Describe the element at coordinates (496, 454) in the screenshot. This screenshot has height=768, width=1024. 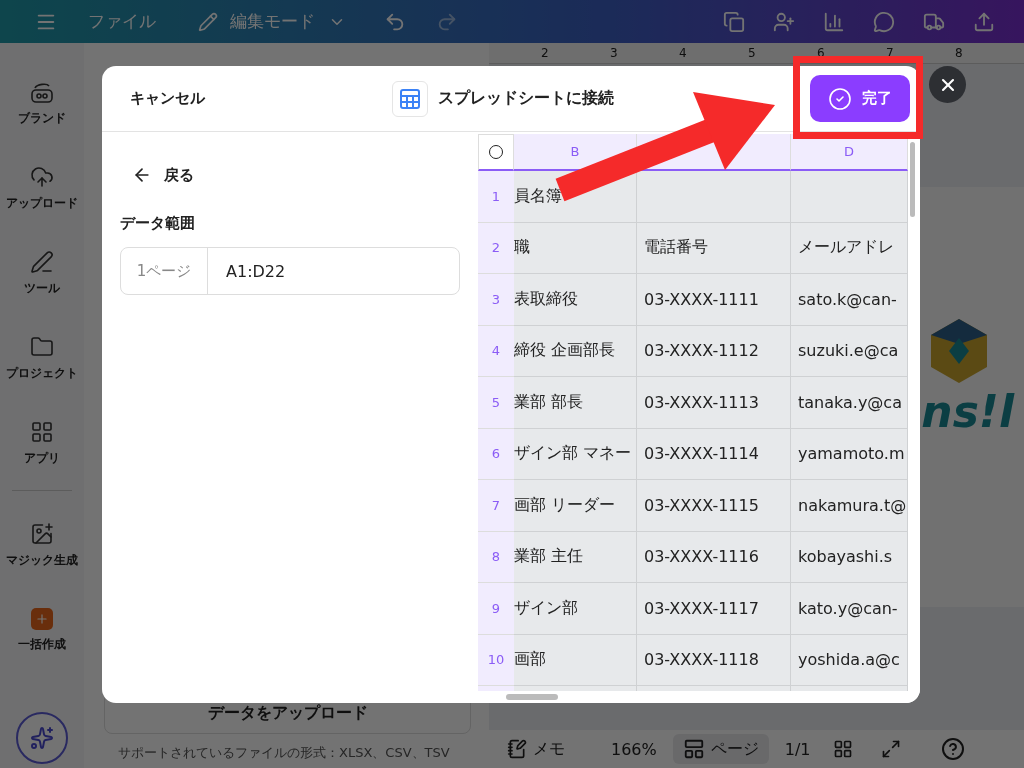
I see `row-number: 6` at that location.